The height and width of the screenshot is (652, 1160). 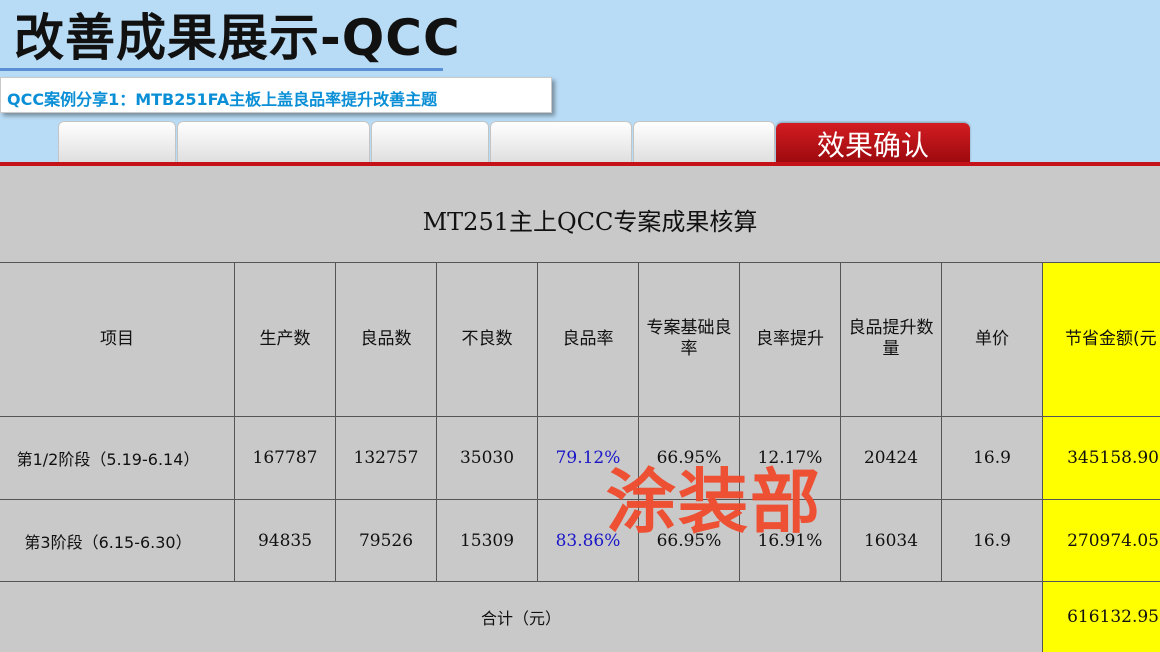 What do you see at coordinates (590, 222) in the screenshot?
I see `table-title: MT251主上QCC专案成果核算` at bounding box center [590, 222].